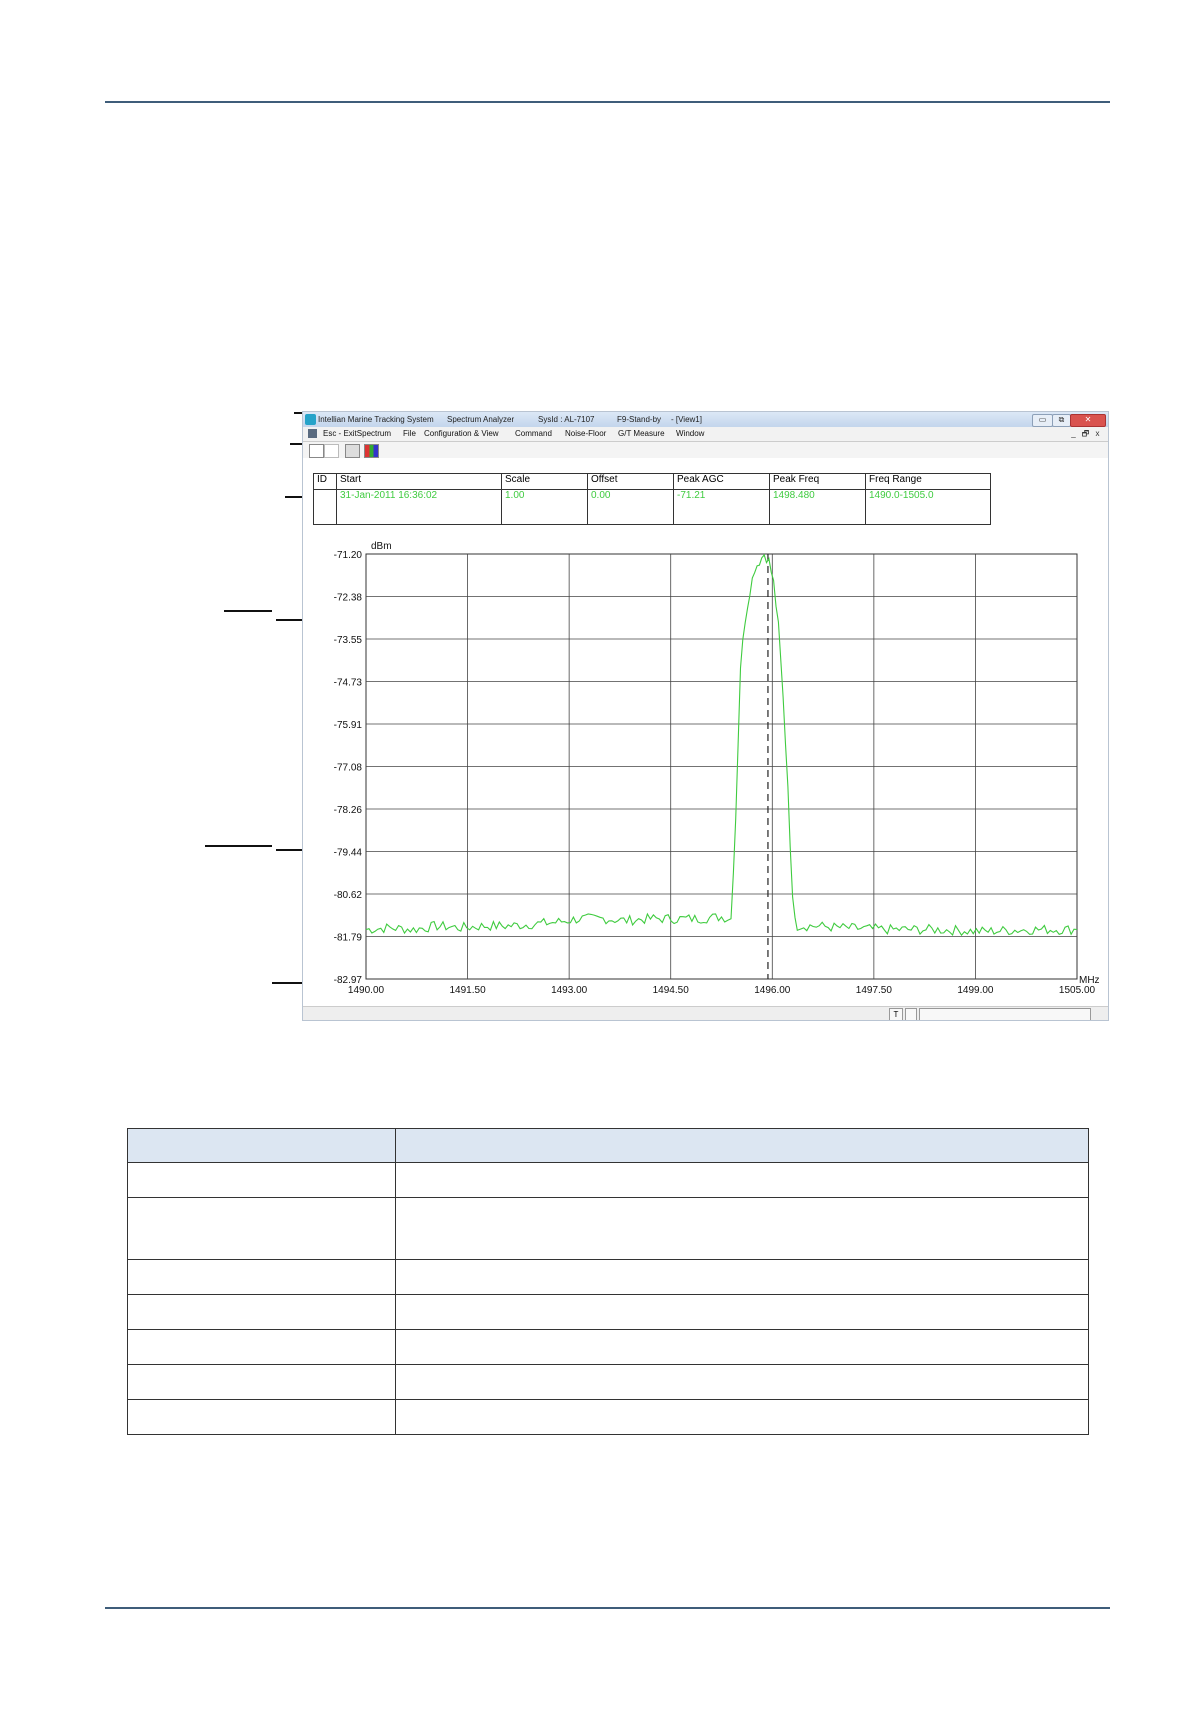 This screenshot has width=1191, height=1734. What do you see at coordinates (366, 990) in the screenshot?
I see `x-tick-label: 1490.00` at bounding box center [366, 990].